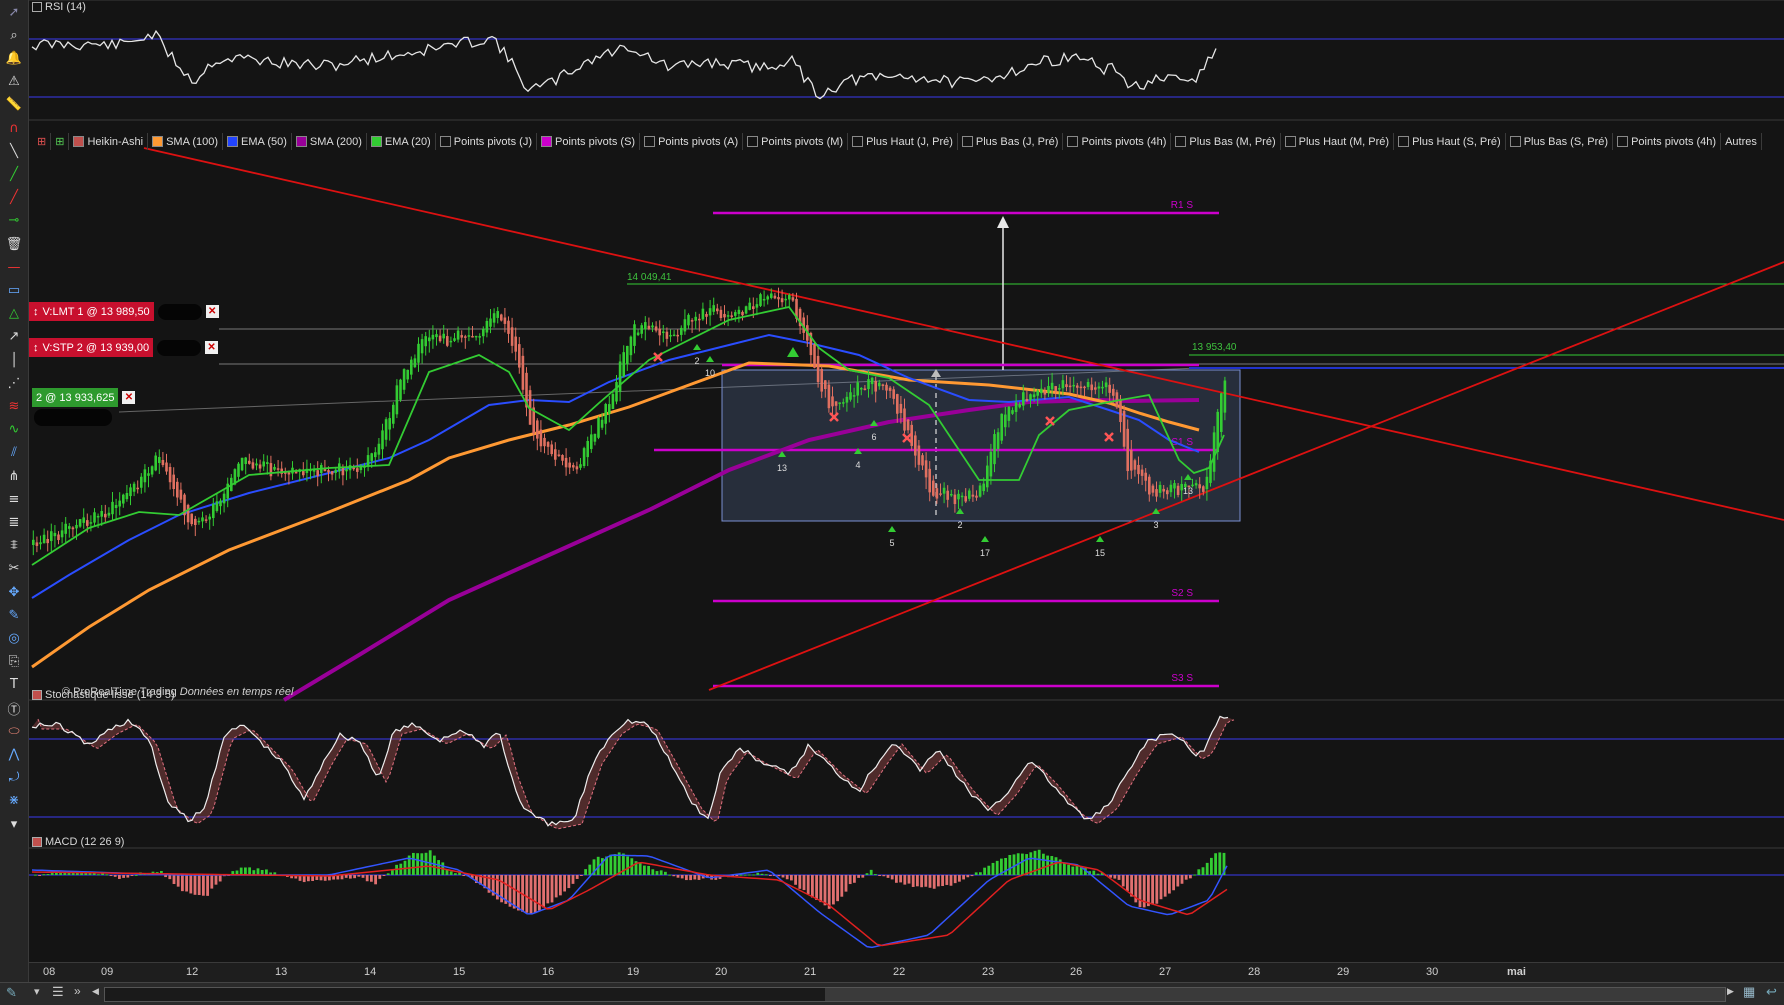 Image resolution: width=1784 pixels, height=1005 pixels. Describe the element at coordinates (1730, 991) in the screenshot. I see `scroll-right-icon: ▶` at that location.